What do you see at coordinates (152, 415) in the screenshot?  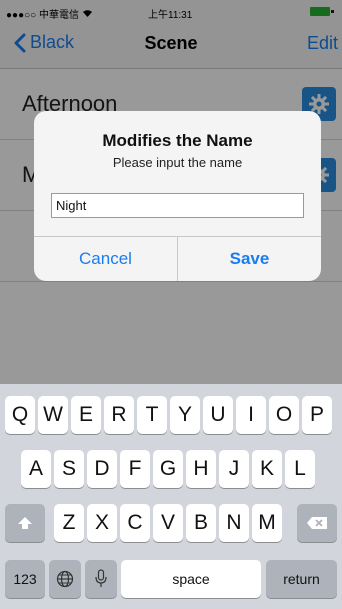 I see `key-t: T` at bounding box center [152, 415].